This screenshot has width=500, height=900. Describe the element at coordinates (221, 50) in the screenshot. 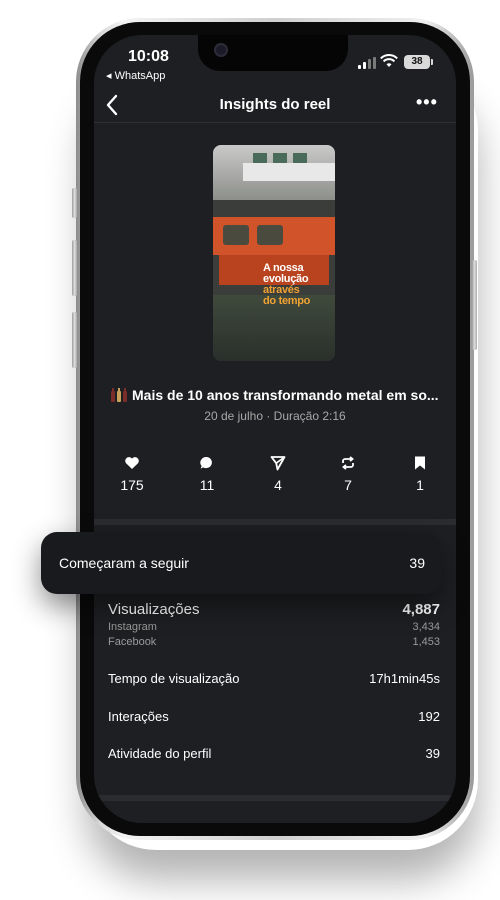

I see `front-camera` at that location.